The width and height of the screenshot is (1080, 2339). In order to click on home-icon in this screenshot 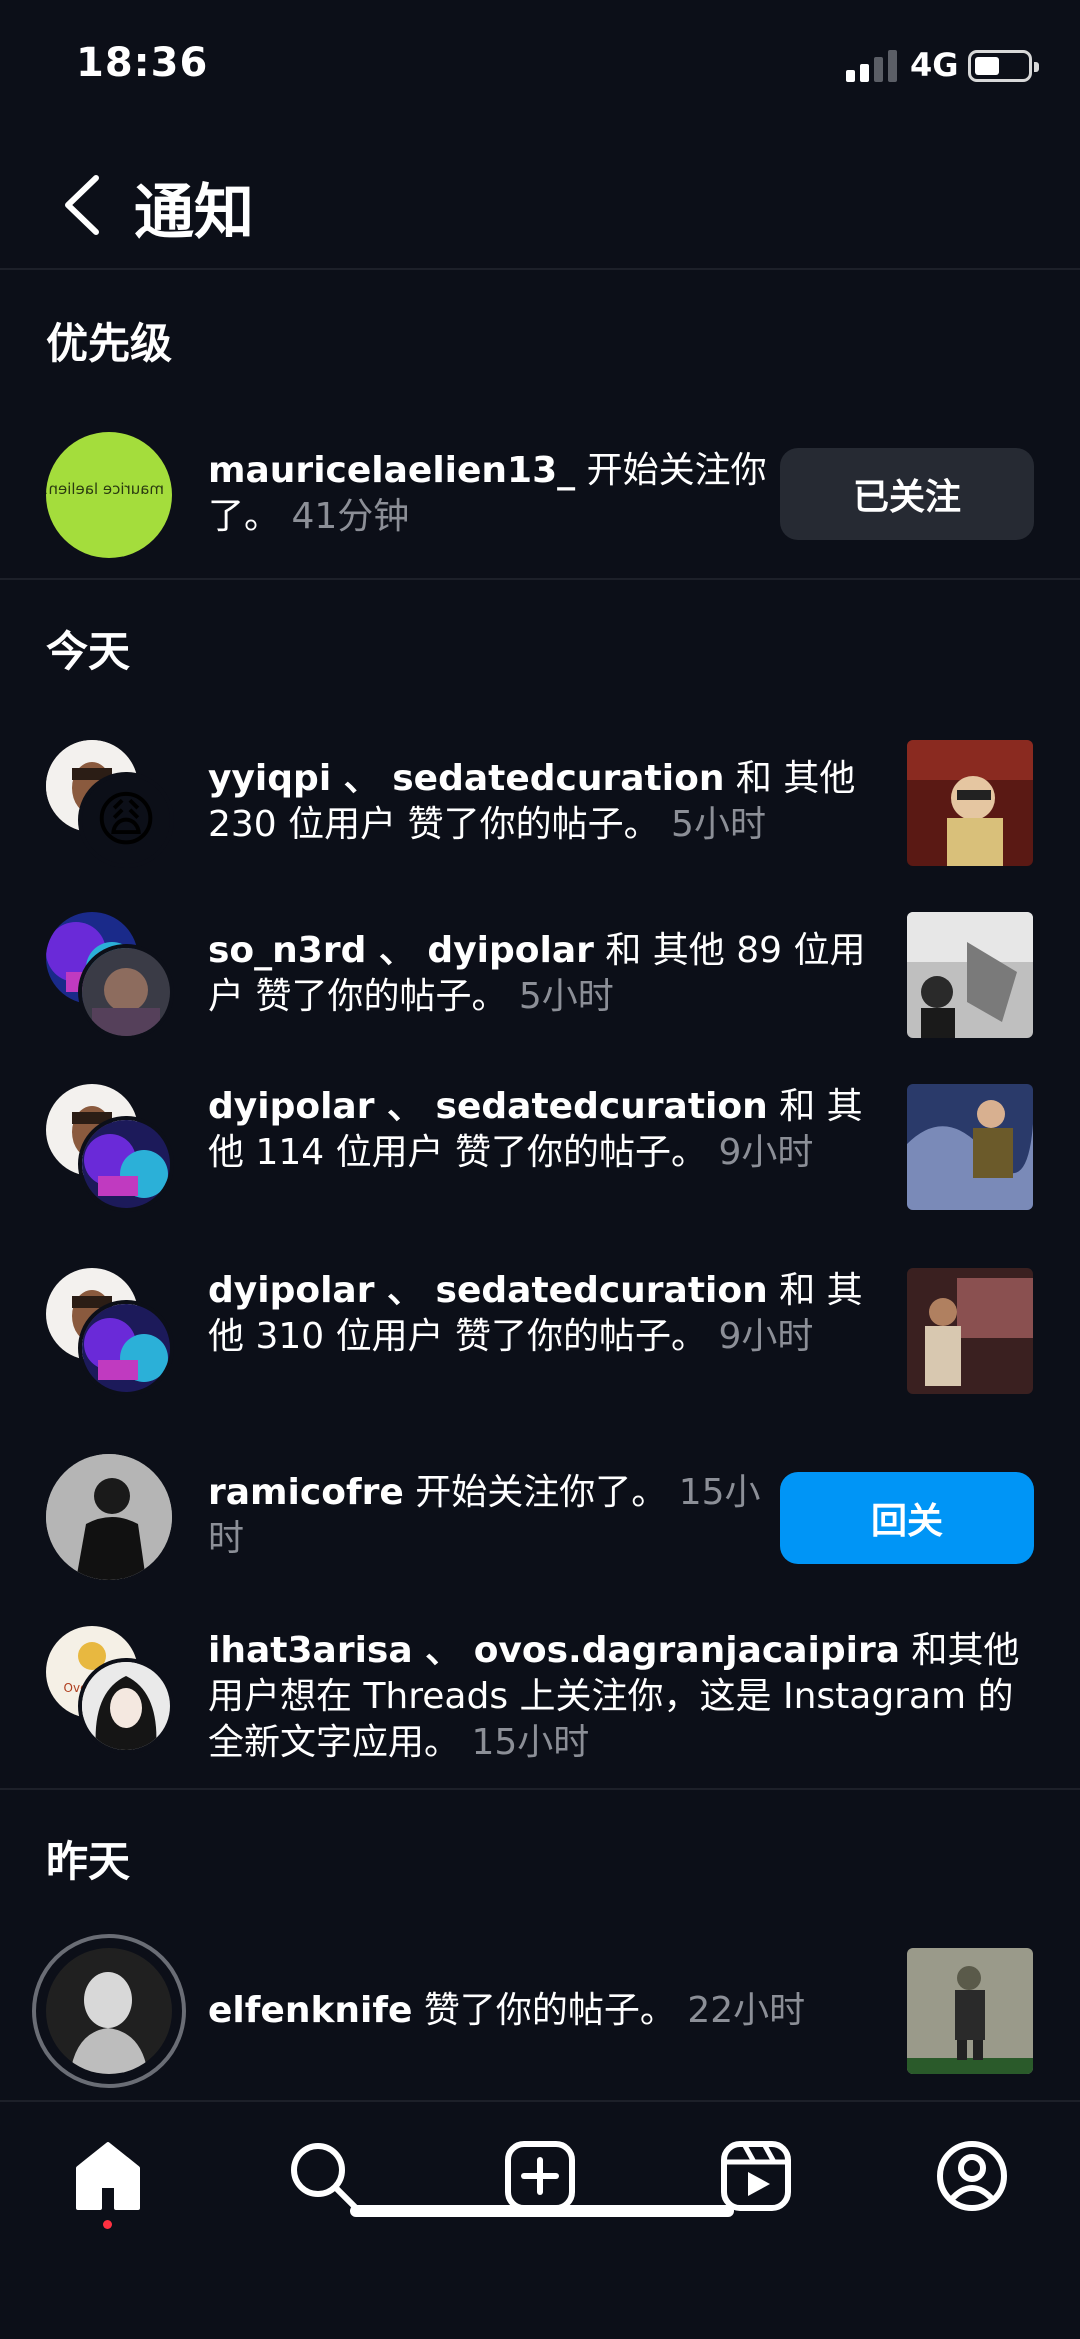, I will do `click(108, 2176)`.